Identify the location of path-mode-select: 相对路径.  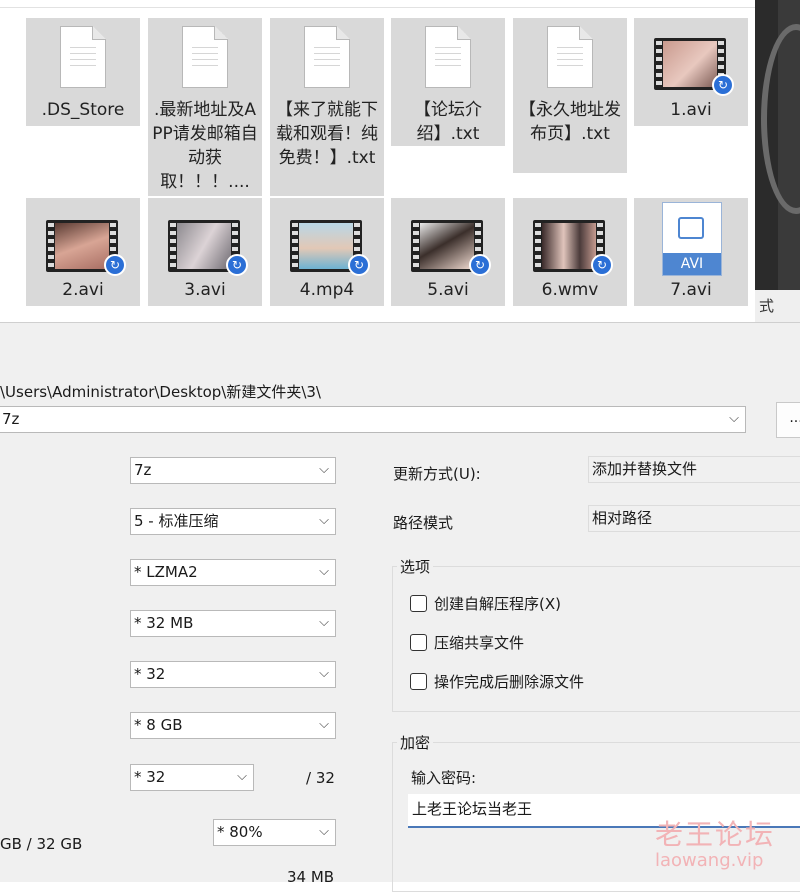
(694, 518).